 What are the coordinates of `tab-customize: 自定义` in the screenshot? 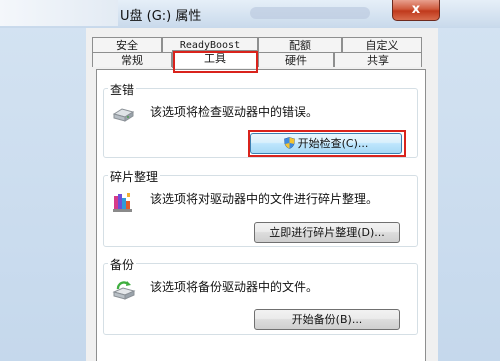 It's located at (382, 44).